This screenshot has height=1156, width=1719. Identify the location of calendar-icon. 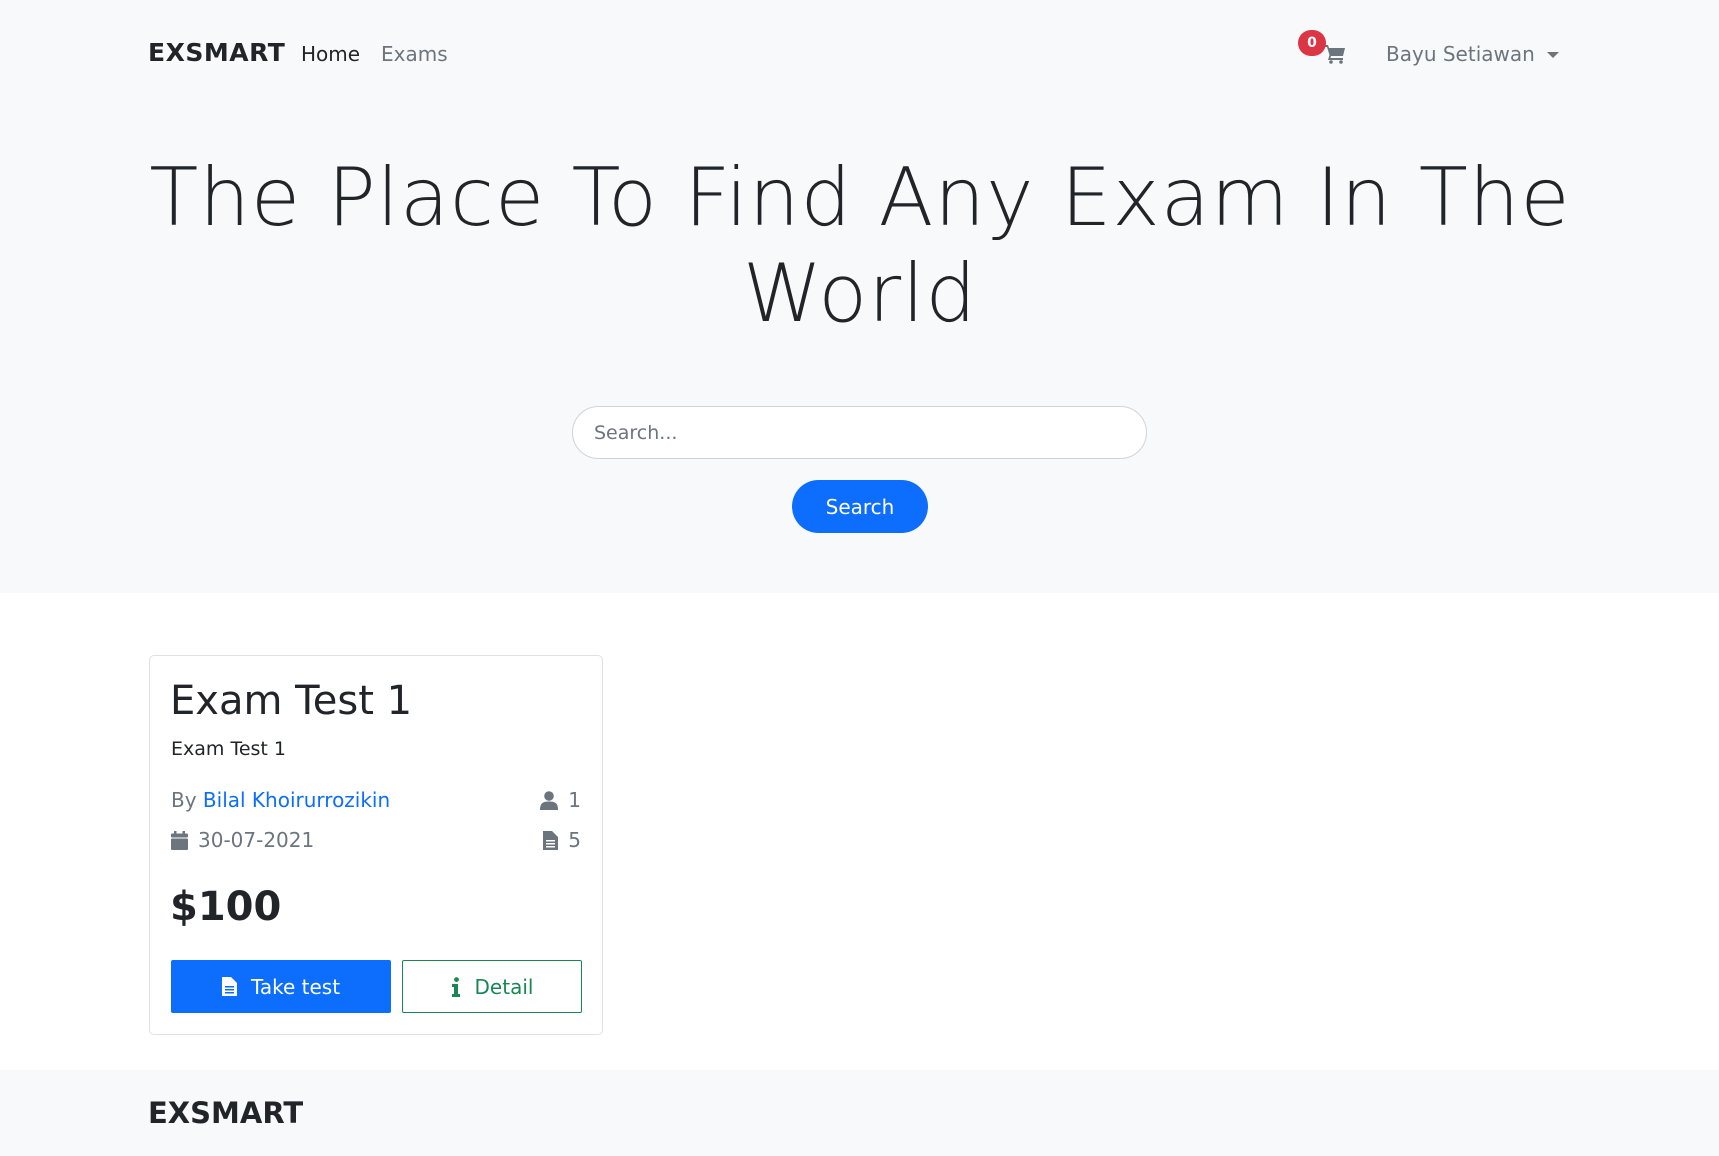
(179, 840).